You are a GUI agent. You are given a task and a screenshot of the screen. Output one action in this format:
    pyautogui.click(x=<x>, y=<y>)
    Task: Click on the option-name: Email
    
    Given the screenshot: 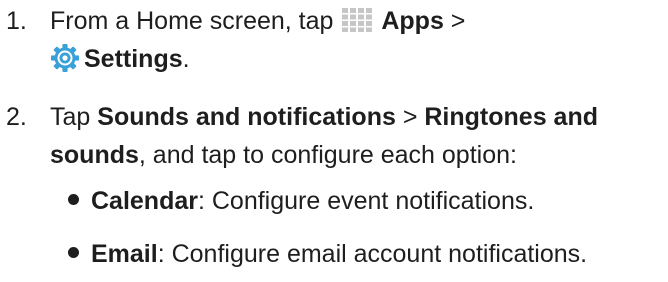 What is the action you would take?
    pyautogui.click(x=124, y=254)
    